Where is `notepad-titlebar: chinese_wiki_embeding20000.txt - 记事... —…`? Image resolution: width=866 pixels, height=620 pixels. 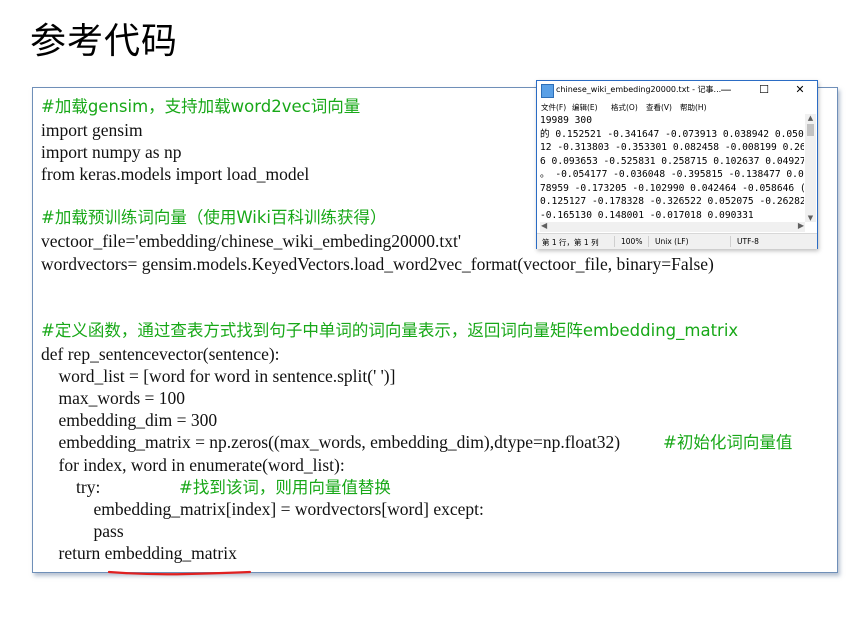
notepad-titlebar: chinese_wiki_embeding20000.txt - 记事... —… is located at coordinates (677, 90).